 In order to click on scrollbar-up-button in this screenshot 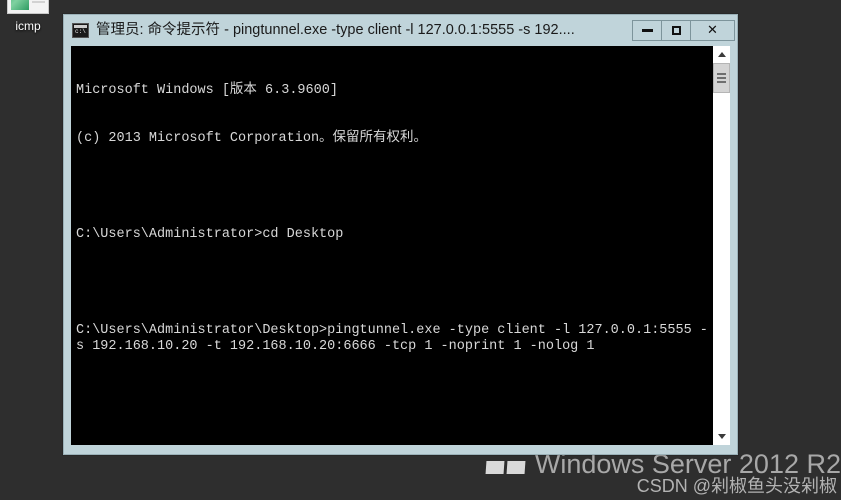, I will do `click(721, 54)`.